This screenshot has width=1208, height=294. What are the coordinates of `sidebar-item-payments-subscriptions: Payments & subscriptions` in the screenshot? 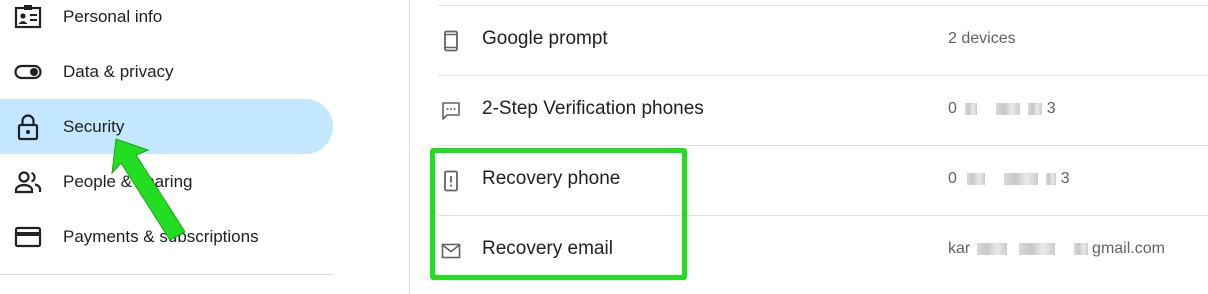 It's located at (166, 236).